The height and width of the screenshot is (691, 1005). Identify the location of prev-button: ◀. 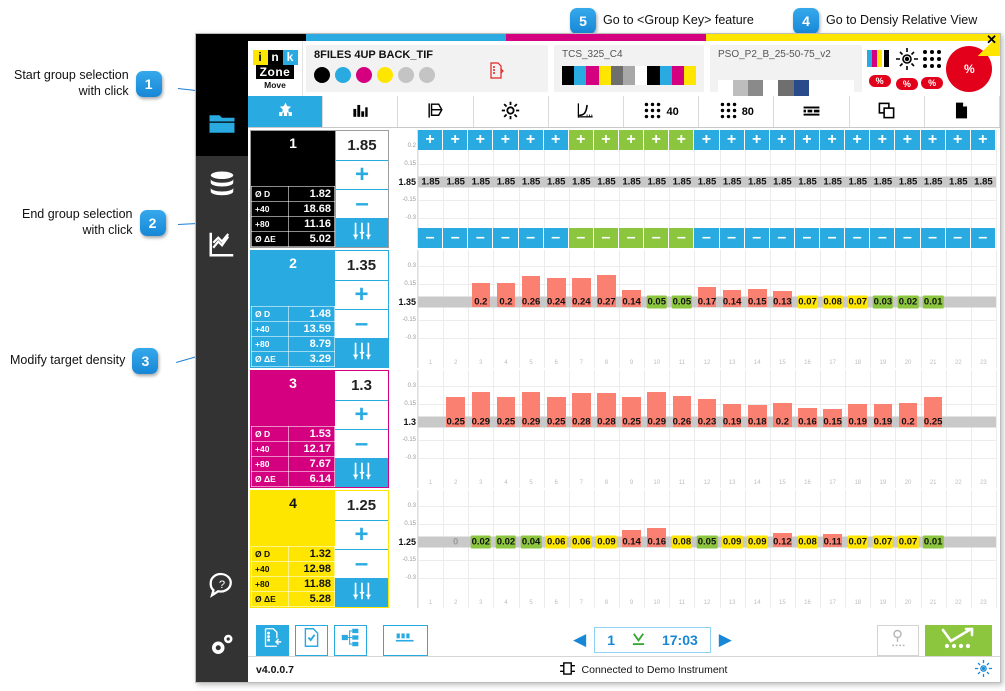
(579, 640).